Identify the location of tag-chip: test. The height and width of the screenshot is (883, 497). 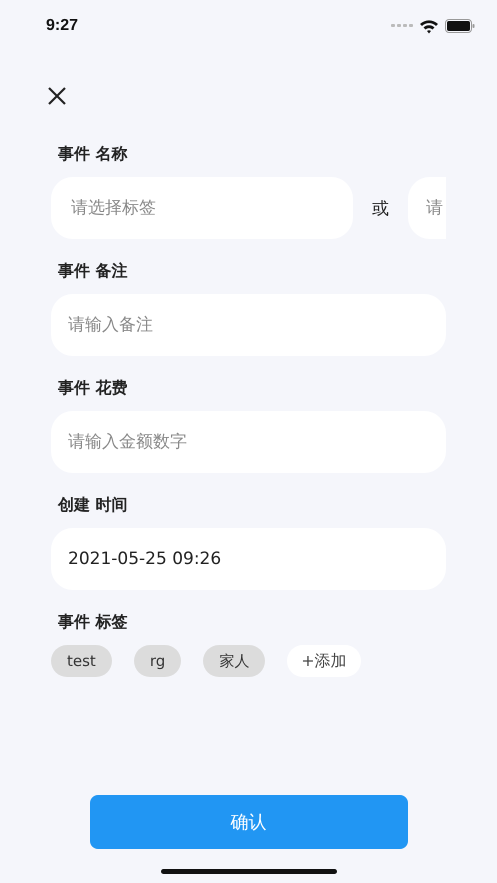
(81, 661).